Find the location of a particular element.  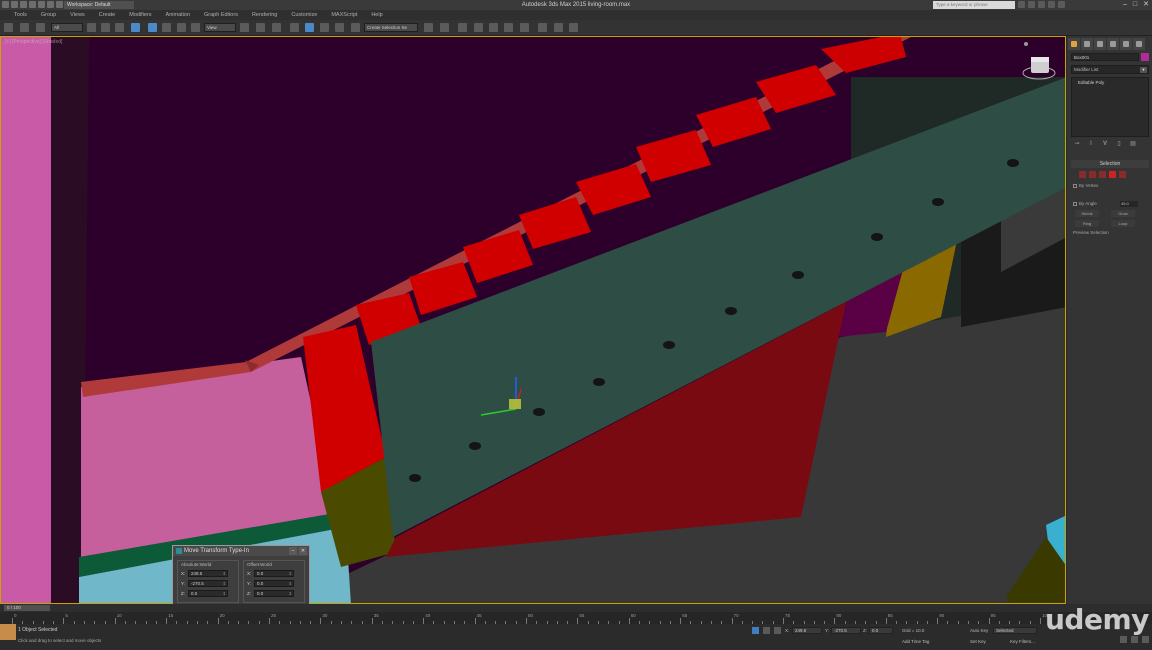

render-frame-icon is located at coordinates (573, 27).